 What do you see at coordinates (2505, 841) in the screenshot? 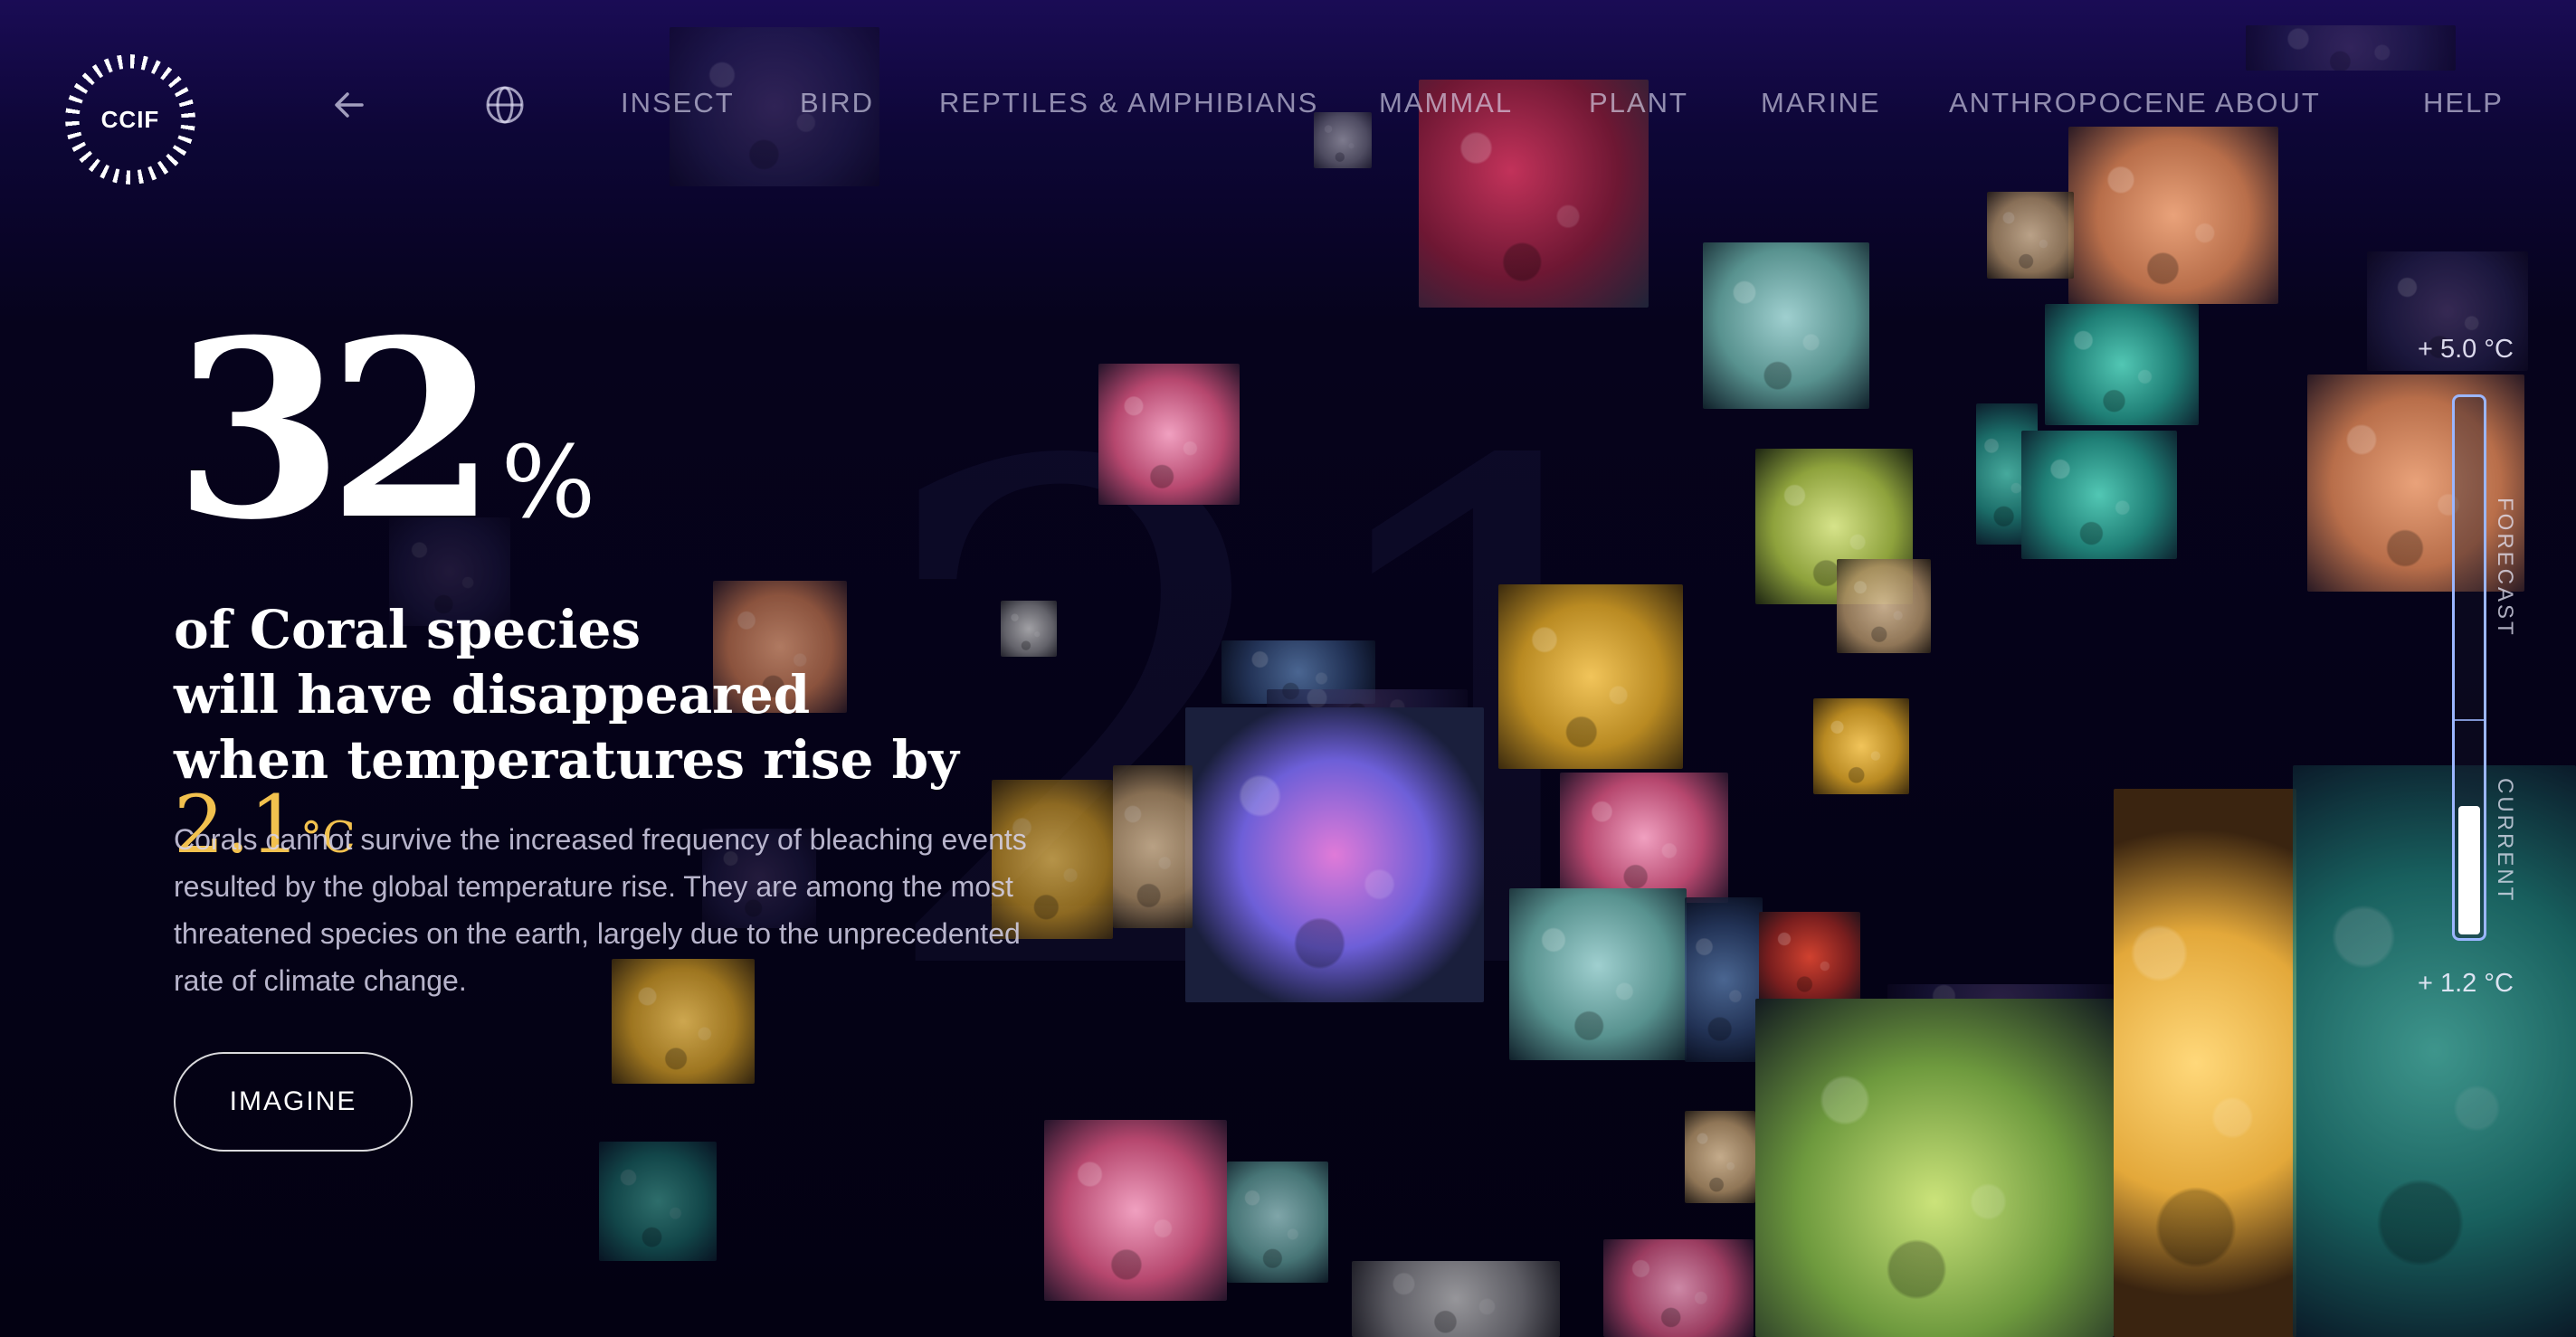
I see `slider-current-label: CURRENT` at bounding box center [2505, 841].